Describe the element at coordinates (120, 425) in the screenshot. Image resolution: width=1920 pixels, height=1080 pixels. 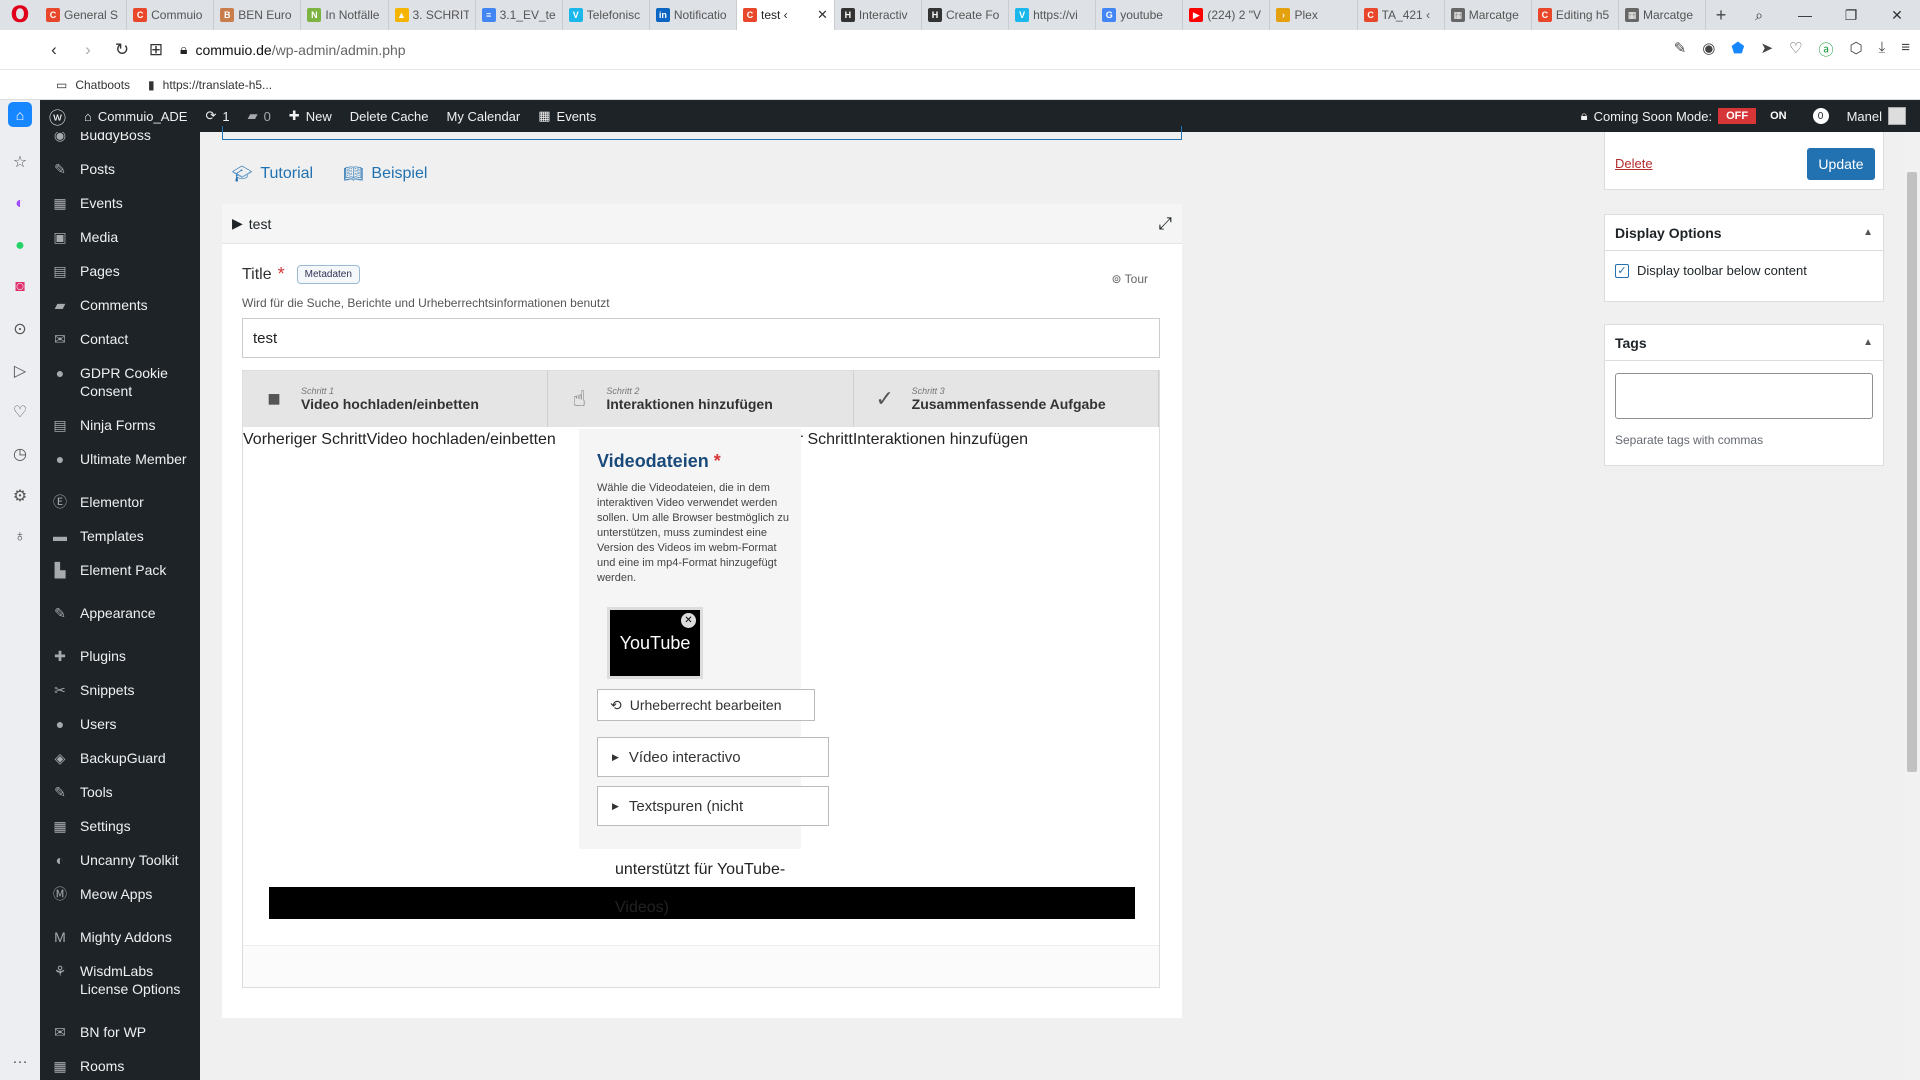
I see `sidebar-item-ninja-forms: ▤ Ninja Forms` at that location.